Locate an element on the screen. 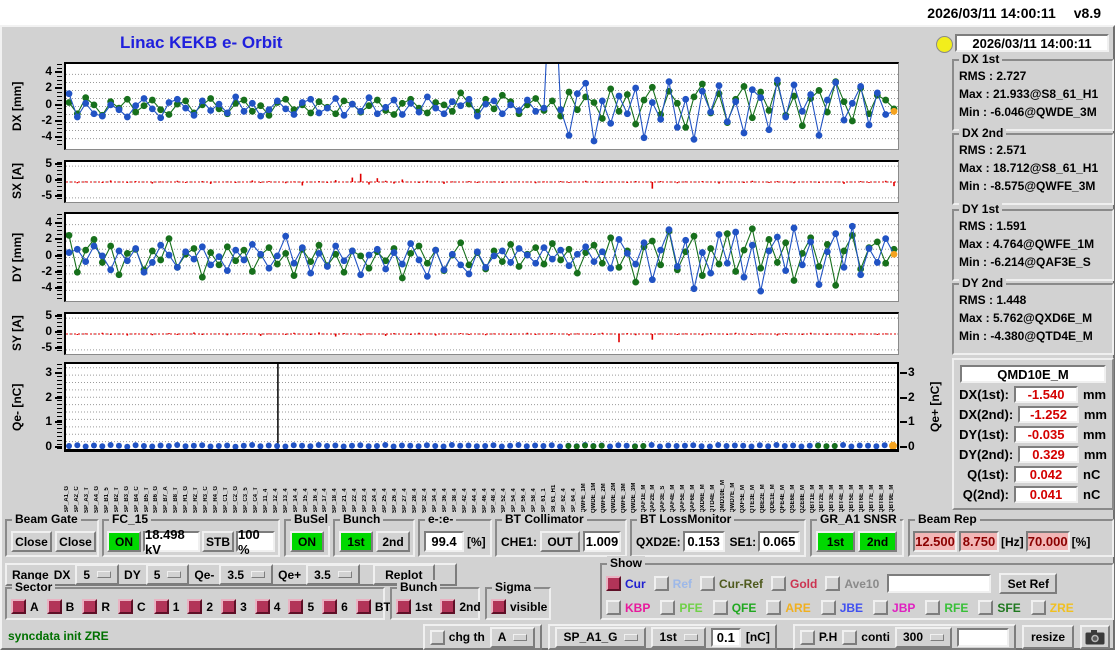 This screenshot has width=1115, height=656. bpm-name-label: SP_C3_5 is located at coordinates (245, 500).